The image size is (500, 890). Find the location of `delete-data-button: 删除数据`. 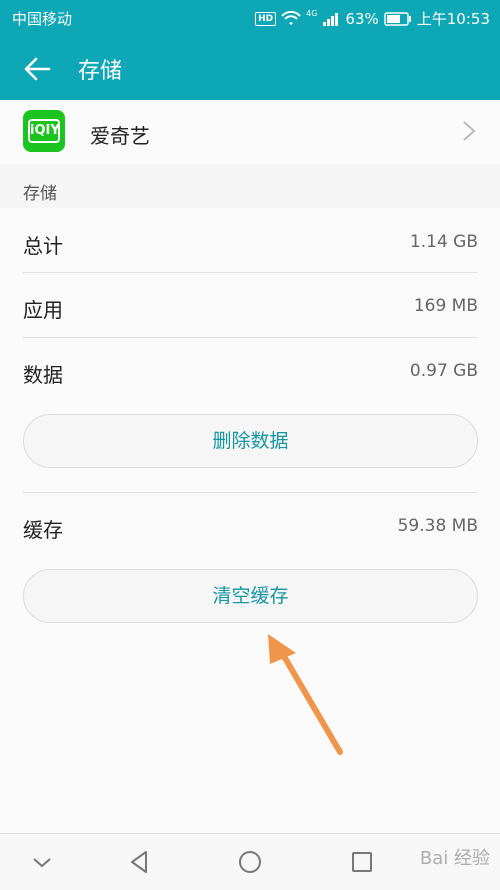

delete-data-button: 删除数据 is located at coordinates (250, 441).